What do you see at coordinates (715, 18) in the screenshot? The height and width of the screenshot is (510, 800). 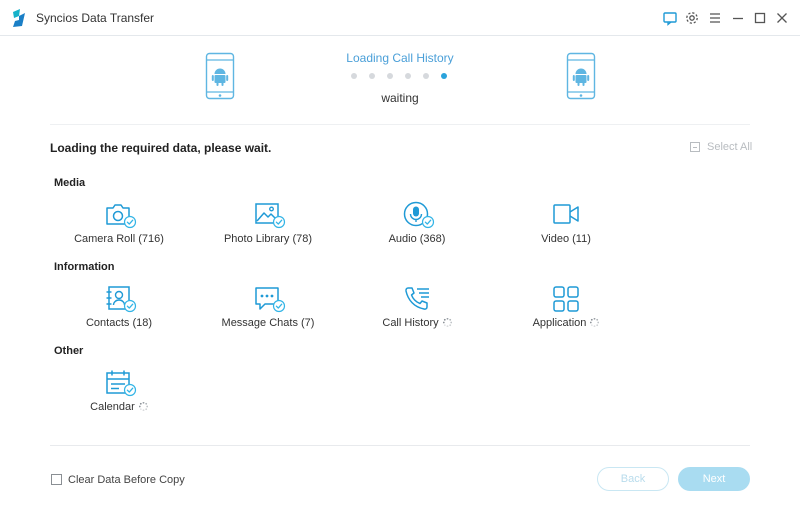 I see `menu-icon` at bounding box center [715, 18].